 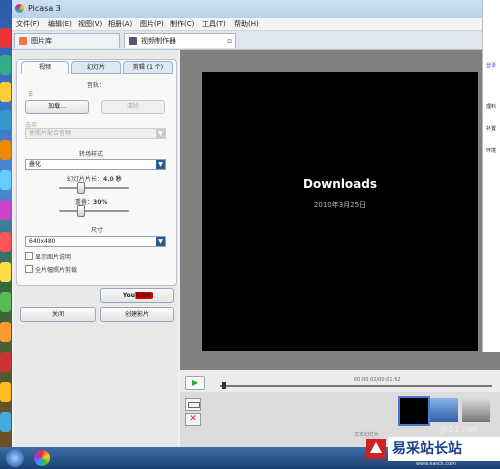 What do you see at coordinates (436, 464) in the screenshot?
I see `watermark-url: www.easck.com` at bounding box center [436, 464].